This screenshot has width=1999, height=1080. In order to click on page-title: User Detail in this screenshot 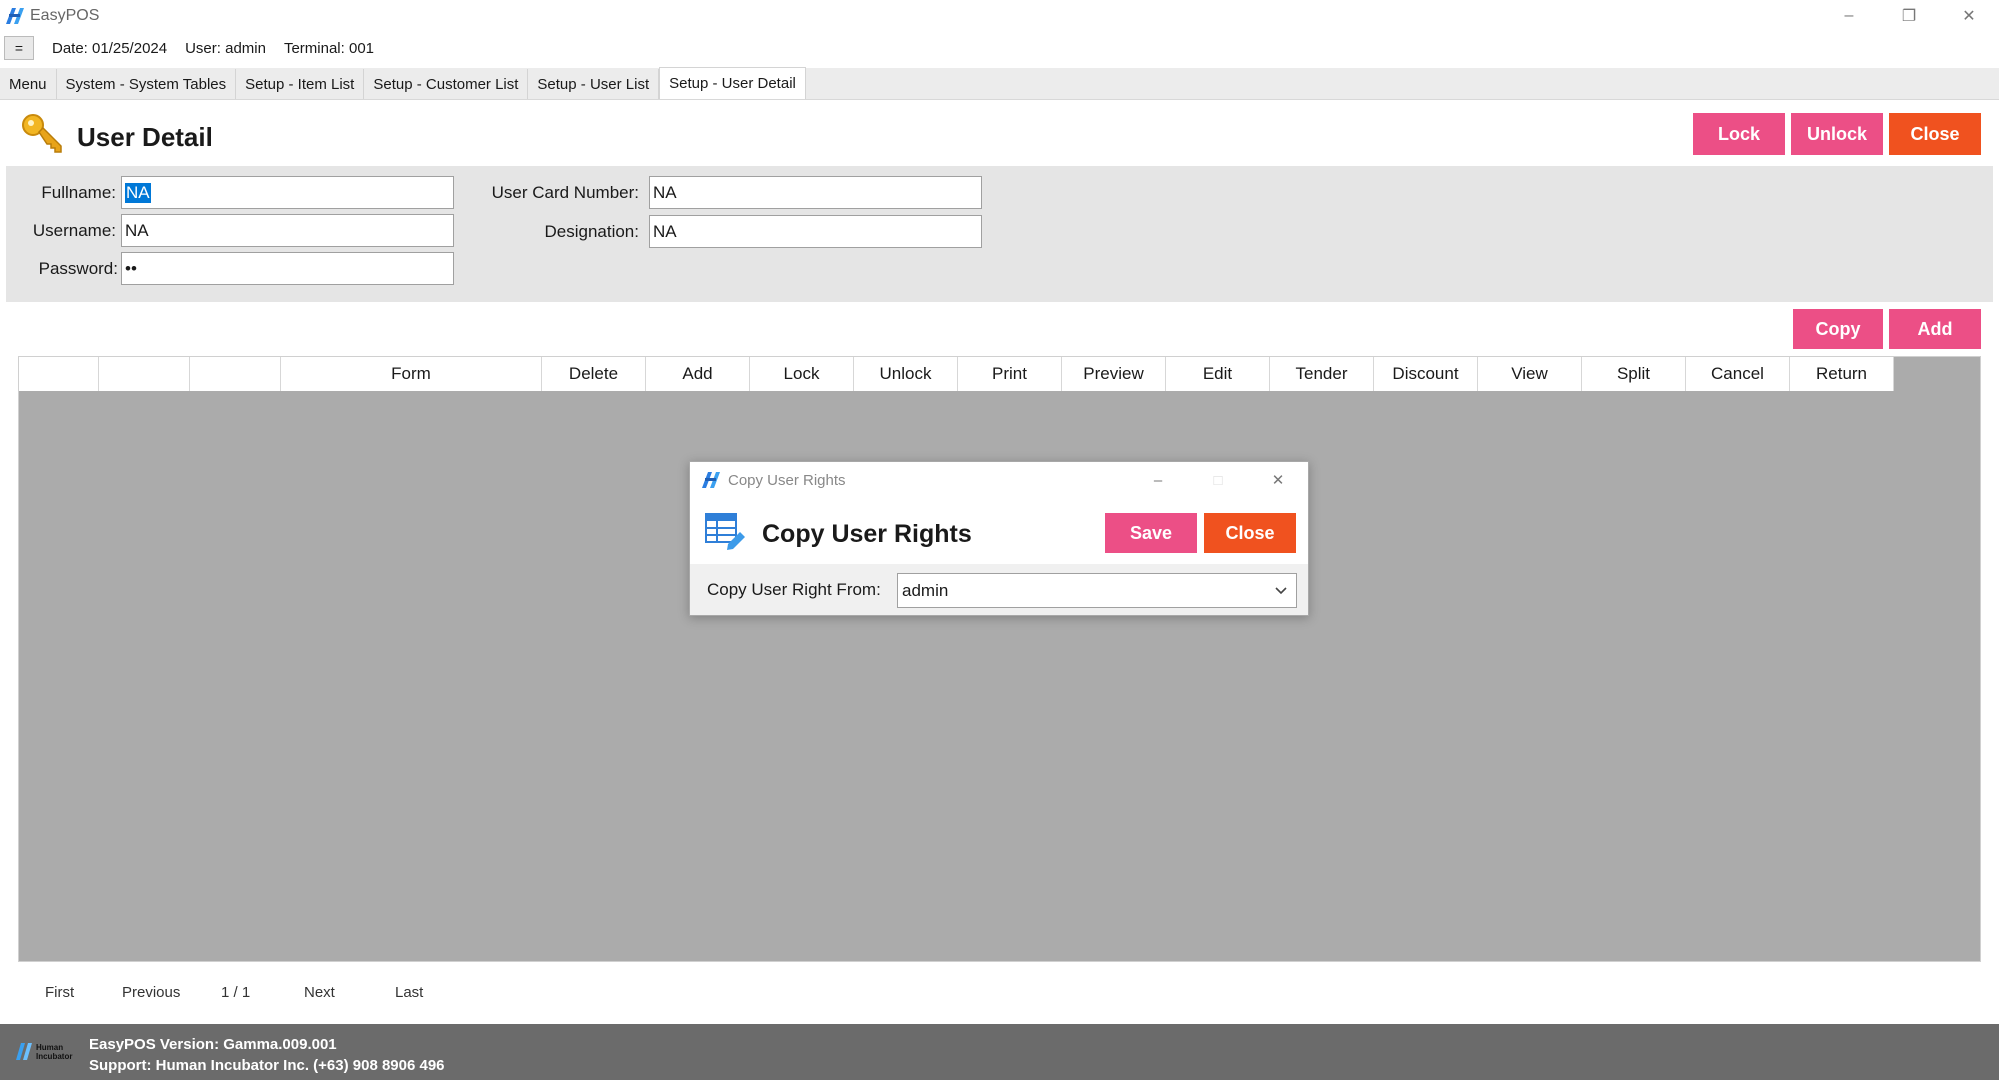, I will do `click(145, 137)`.